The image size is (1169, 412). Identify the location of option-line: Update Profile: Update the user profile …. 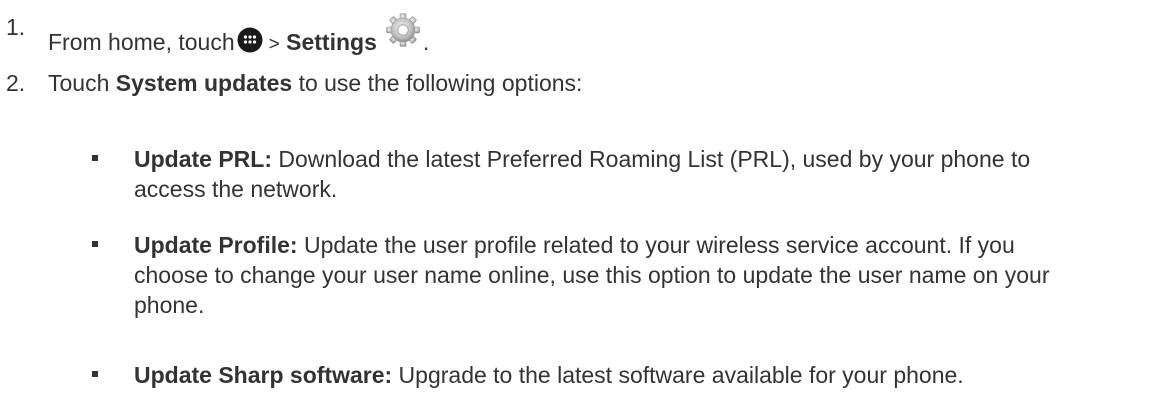
(649, 245).